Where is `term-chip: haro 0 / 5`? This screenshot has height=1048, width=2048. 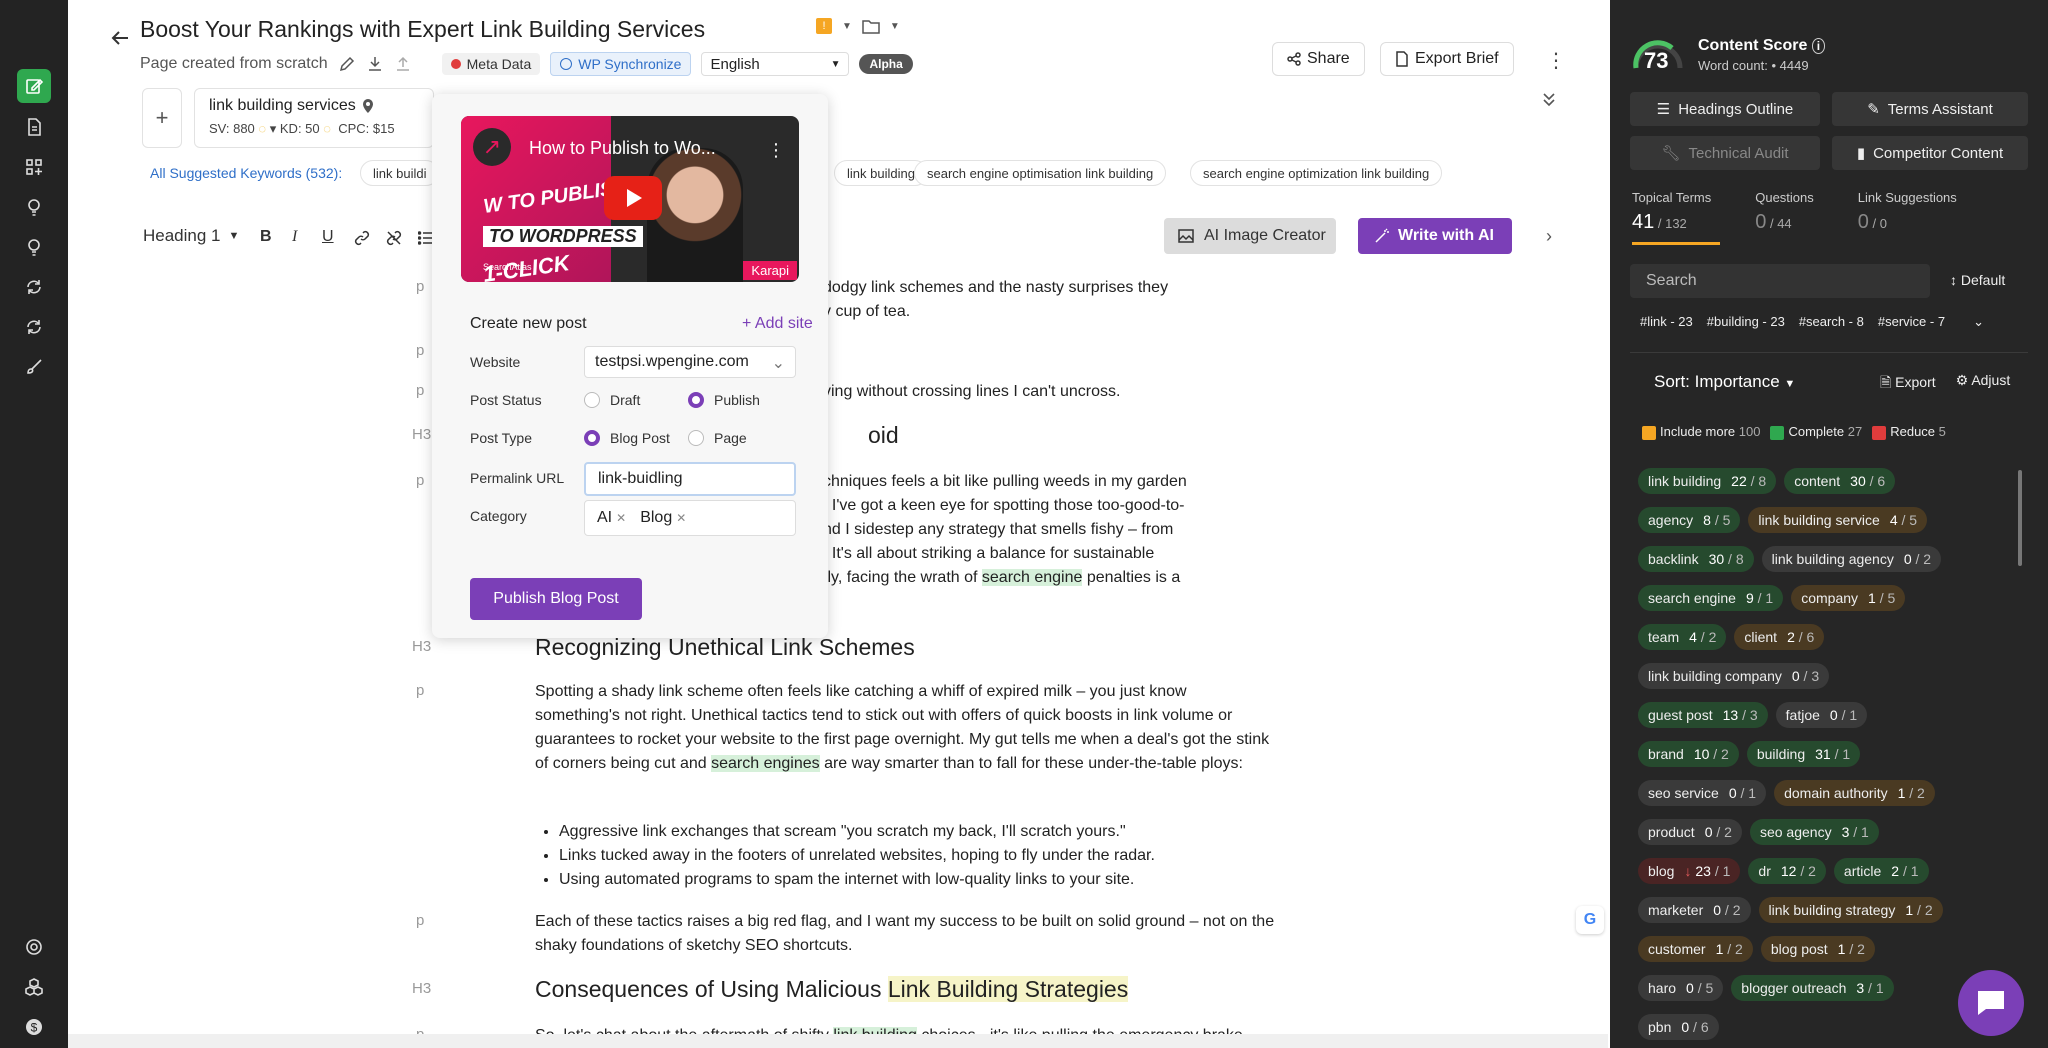 term-chip: haro 0 / 5 is located at coordinates (1681, 988).